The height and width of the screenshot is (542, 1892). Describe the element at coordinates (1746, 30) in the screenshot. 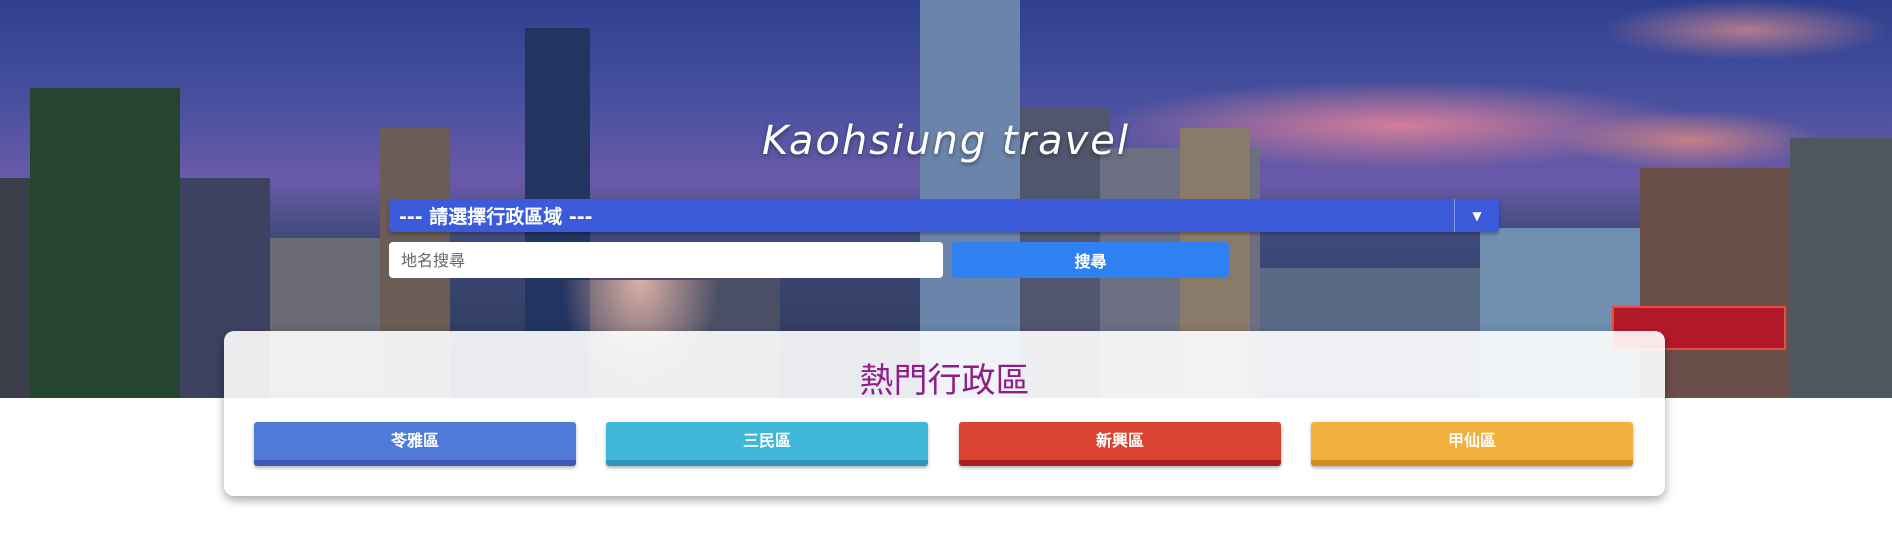

I see `sky-glow` at that location.